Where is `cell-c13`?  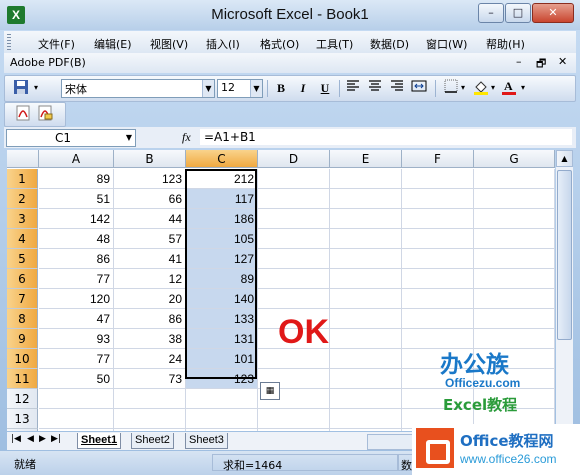
cell-c13 is located at coordinates (222, 419).